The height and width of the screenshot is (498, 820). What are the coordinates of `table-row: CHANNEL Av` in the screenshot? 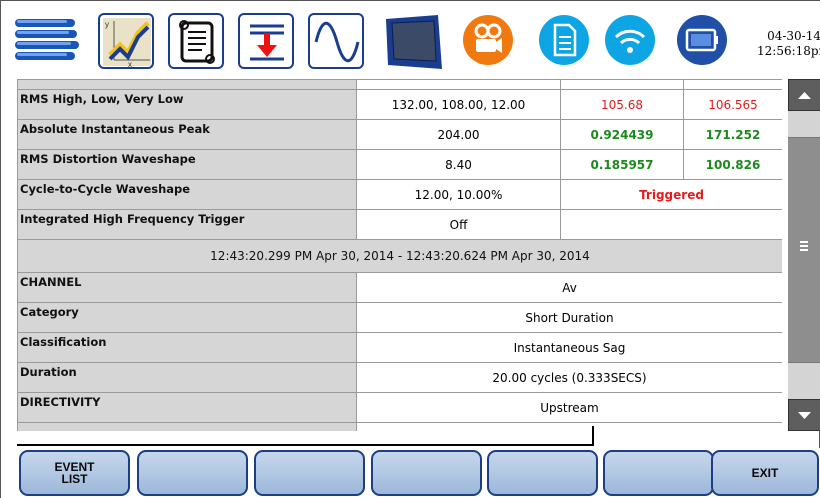 It's located at (399, 287).